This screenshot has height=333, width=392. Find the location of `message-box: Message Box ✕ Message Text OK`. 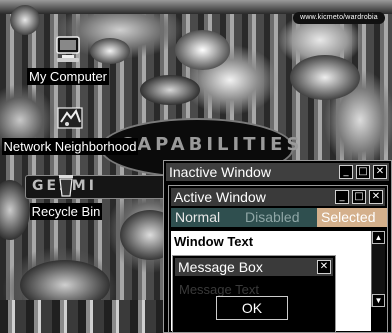

message-box: Message Box ✕ Message Text OK is located at coordinates (254, 294).